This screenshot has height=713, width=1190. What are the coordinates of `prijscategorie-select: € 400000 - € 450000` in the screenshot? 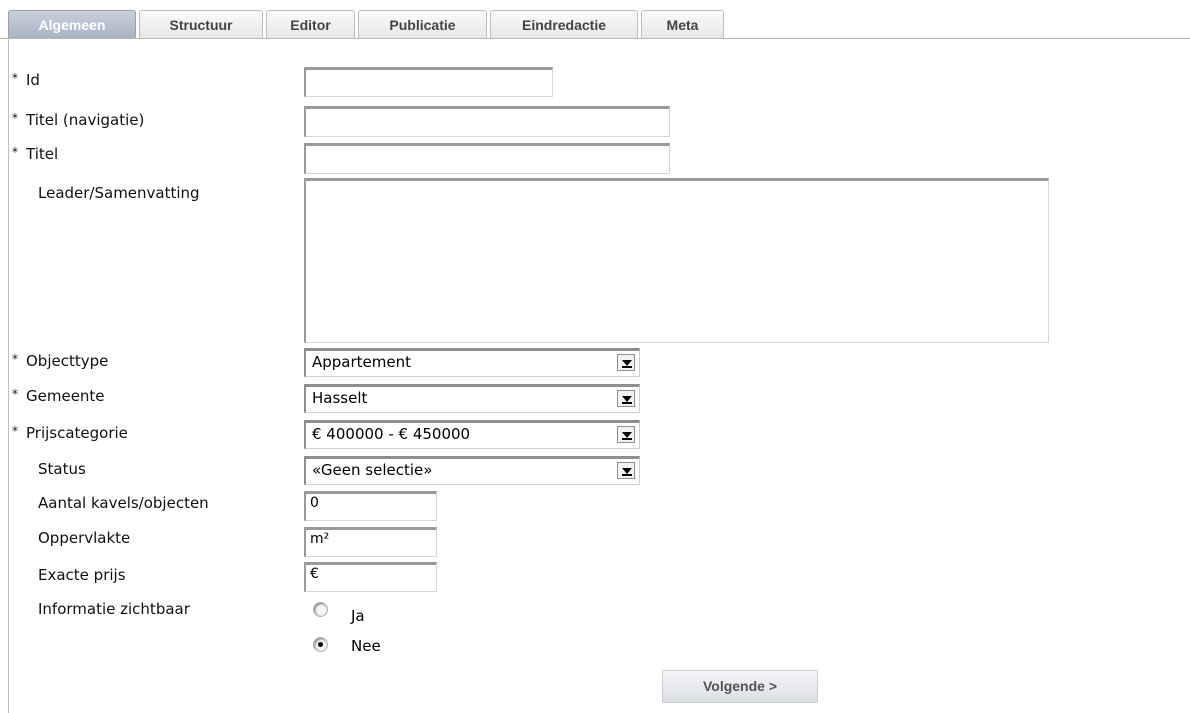 It's located at (472, 434).